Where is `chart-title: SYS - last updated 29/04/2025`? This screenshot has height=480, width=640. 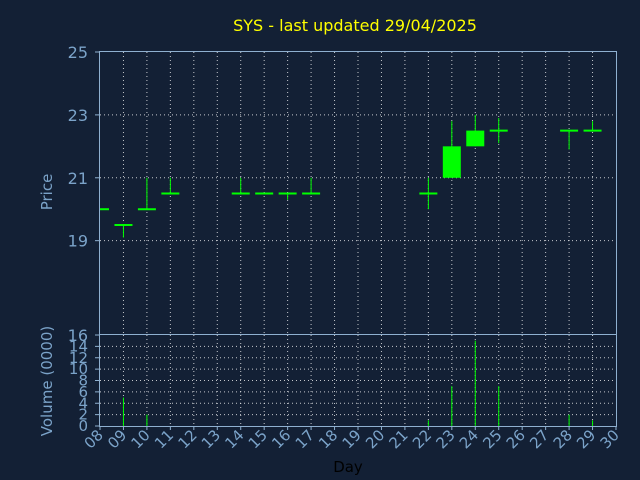
chart-title: SYS - last updated 29/04/2025 is located at coordinates (355, 25).